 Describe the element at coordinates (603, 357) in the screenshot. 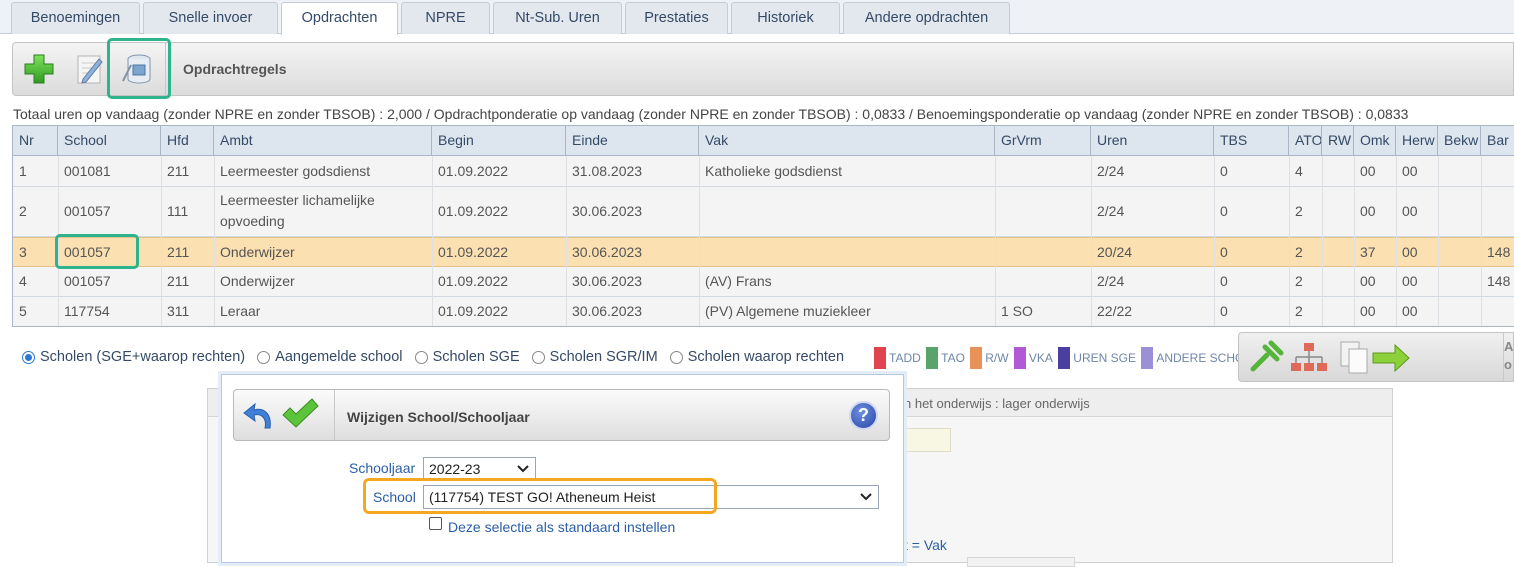

I see `radio-label: Scholen SGR/IM` at that location.